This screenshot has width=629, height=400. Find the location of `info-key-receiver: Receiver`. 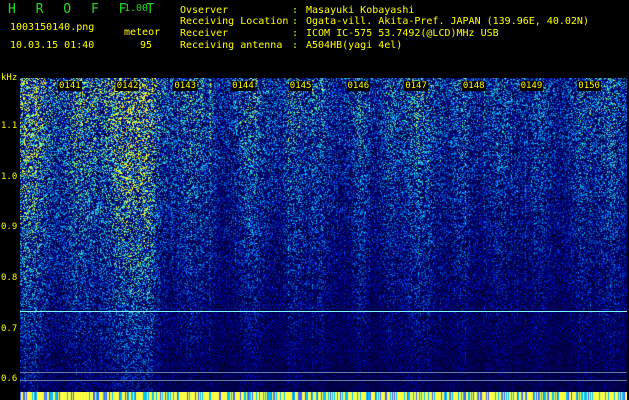

info-key-receiver: Receiver is located at coordinates (204, 33).